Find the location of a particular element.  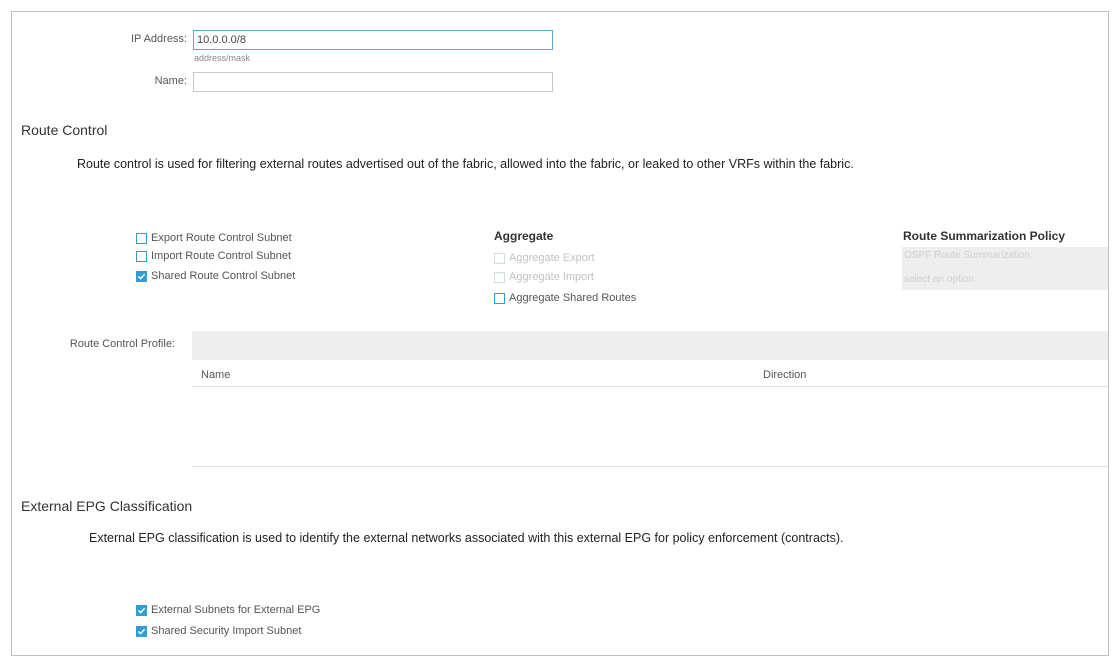

aggregate-import-checkbox: Aggregate Import is located at coordinates (544, 277).